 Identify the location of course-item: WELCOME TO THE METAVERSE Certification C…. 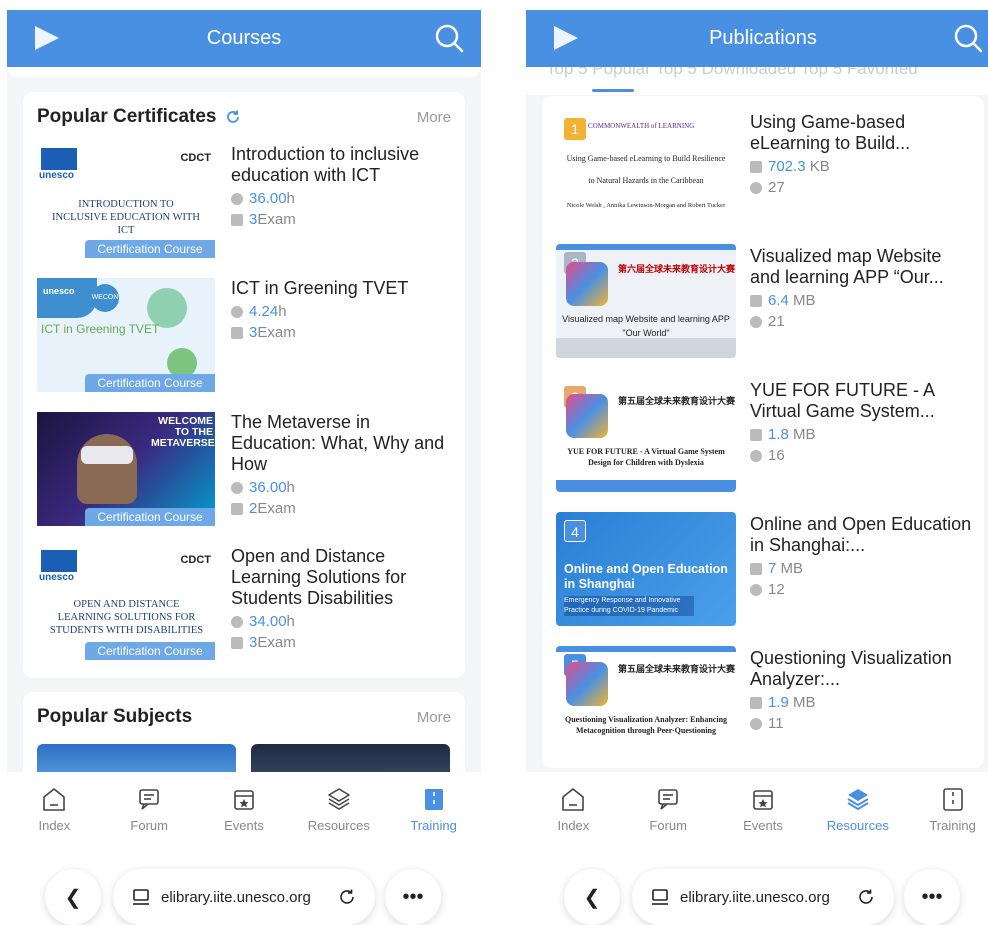
(247, 469).